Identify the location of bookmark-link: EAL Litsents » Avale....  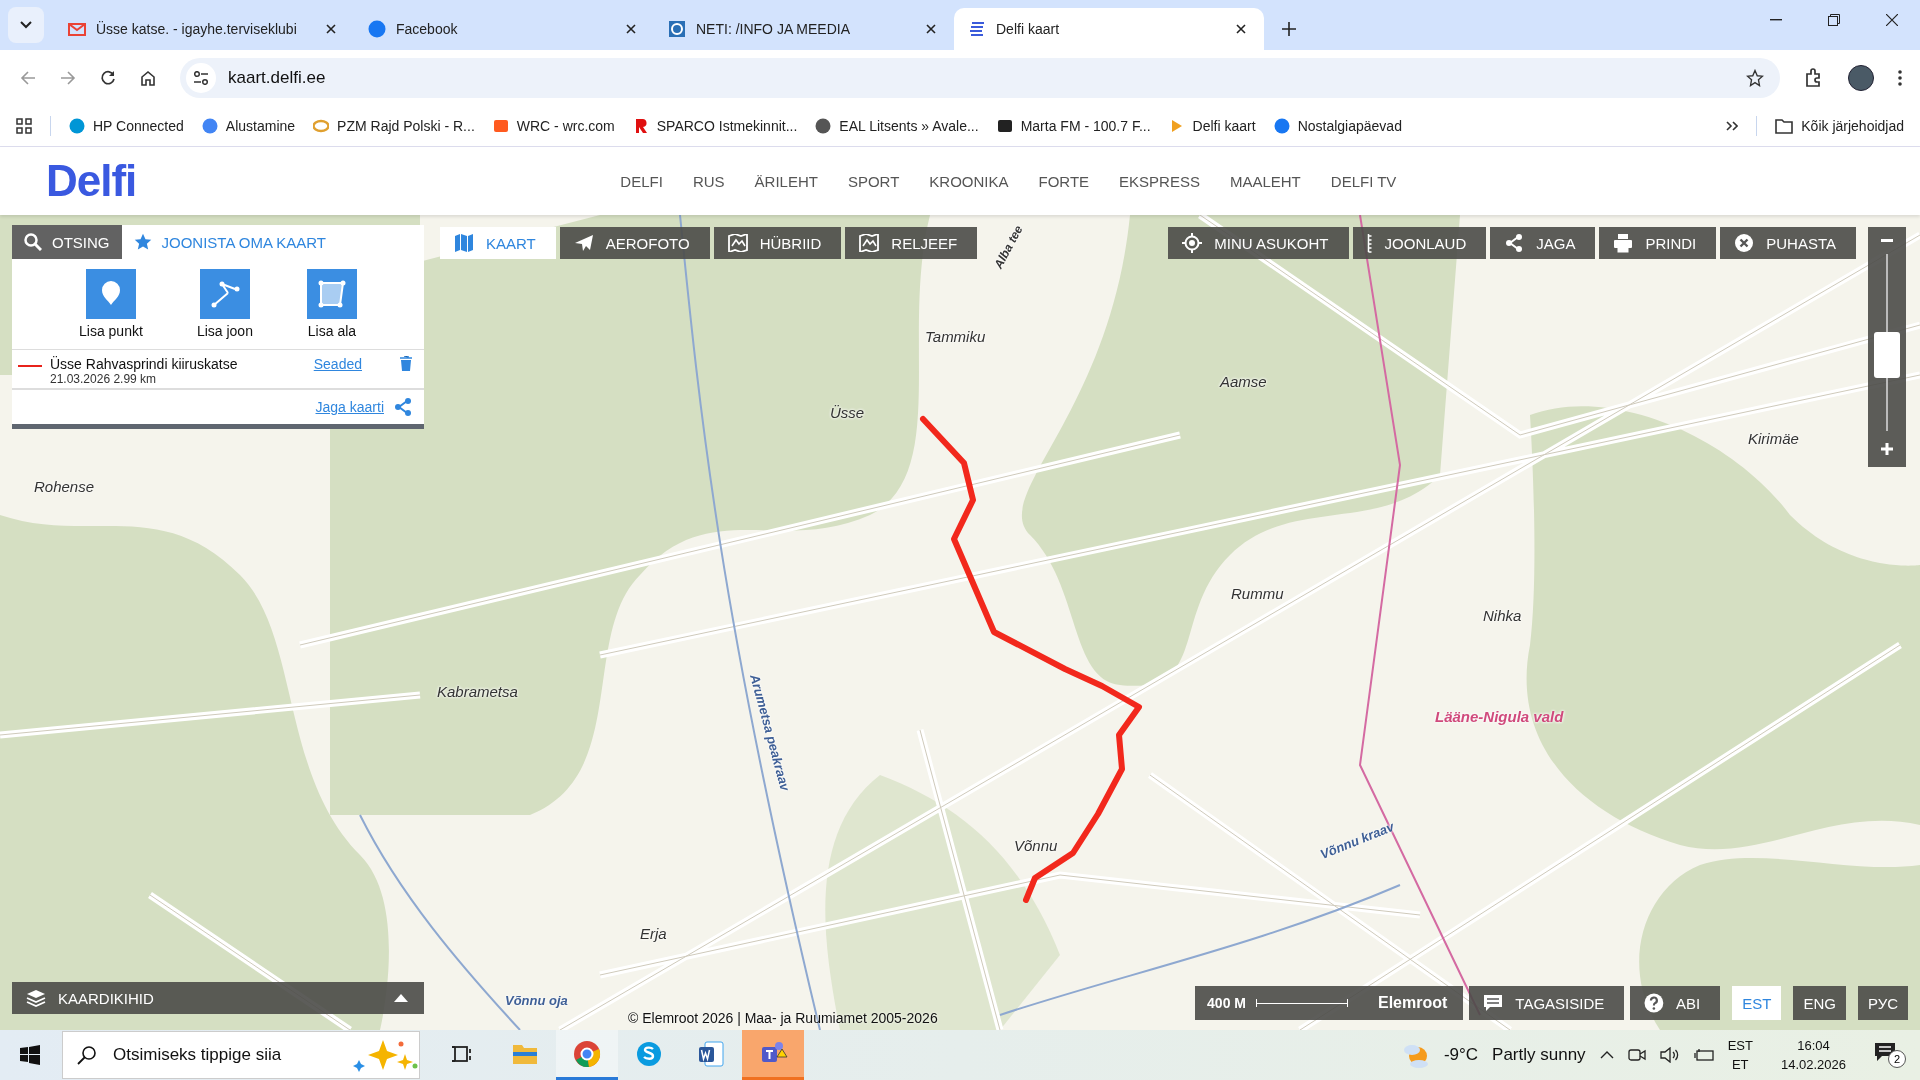
(897, 126).